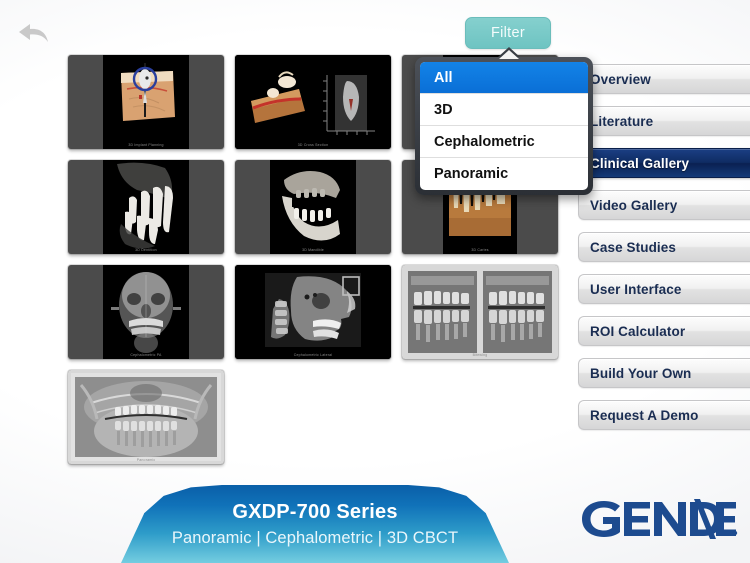 This screenshot has height=563, width=750. I want to click on filter-option-cephalometric: Cephalometric, so click(504, 142).